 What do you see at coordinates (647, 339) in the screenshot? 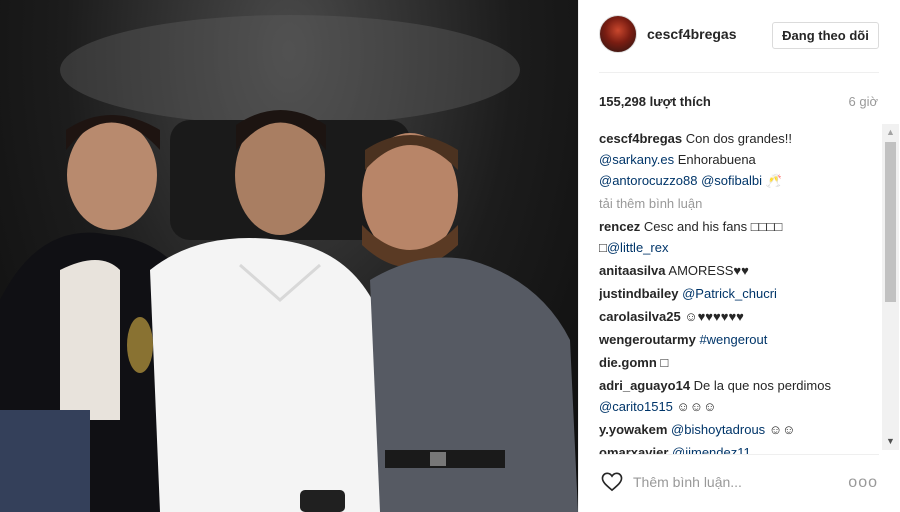
I see `comment-username: wengeroutarmy` at bounding box center [647, 339].